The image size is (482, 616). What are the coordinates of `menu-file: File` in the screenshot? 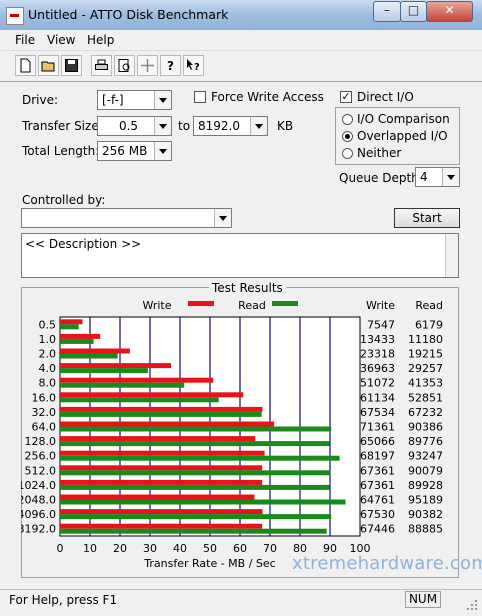 It's located at (25, 40).